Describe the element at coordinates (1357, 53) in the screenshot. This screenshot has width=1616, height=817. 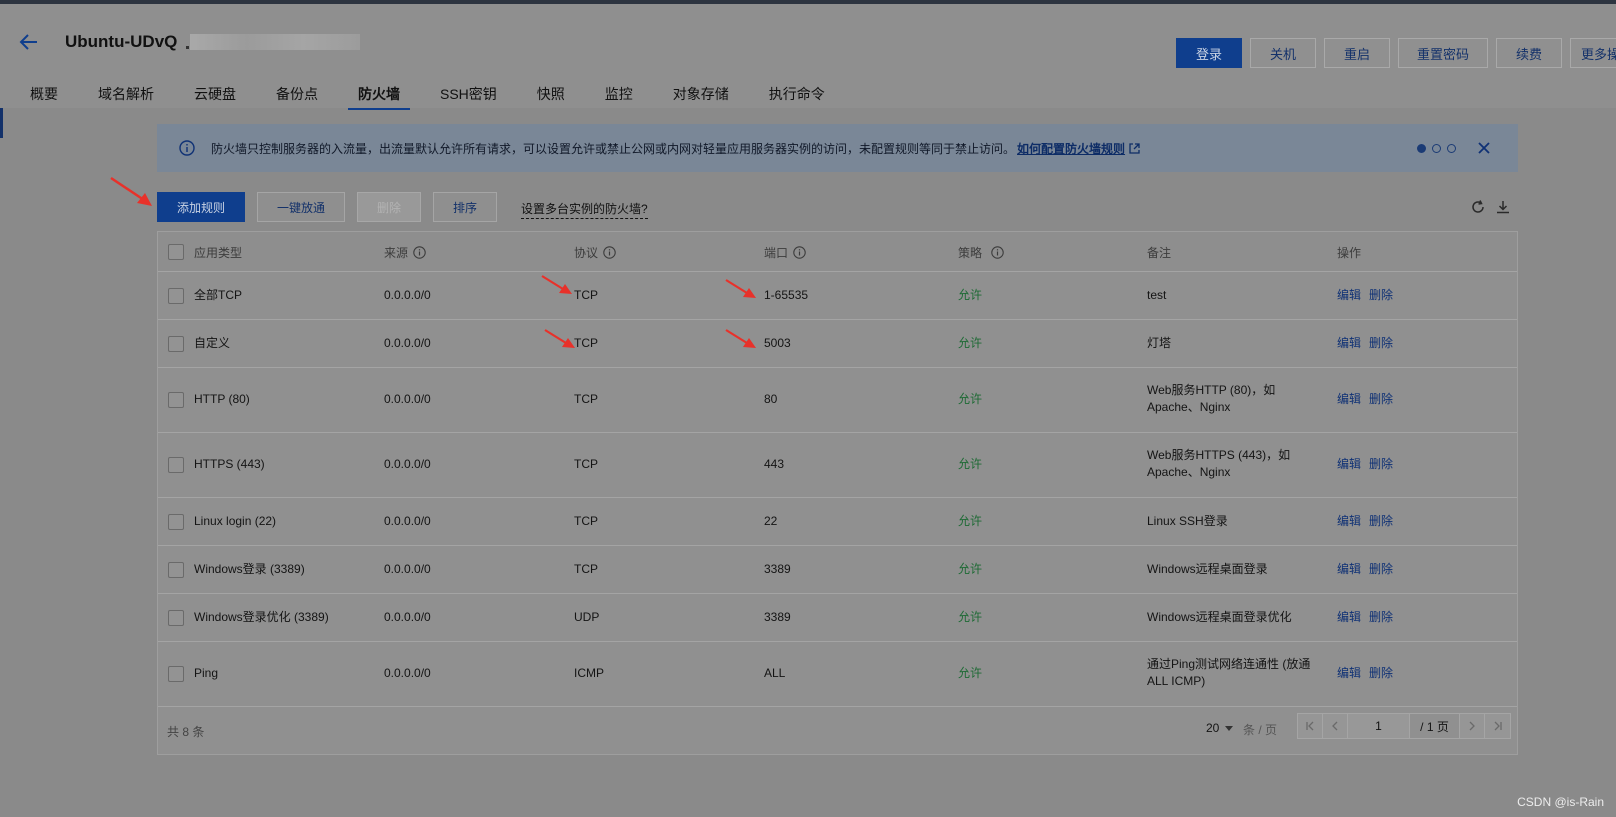
I see `restart-button: 重启` at that location.